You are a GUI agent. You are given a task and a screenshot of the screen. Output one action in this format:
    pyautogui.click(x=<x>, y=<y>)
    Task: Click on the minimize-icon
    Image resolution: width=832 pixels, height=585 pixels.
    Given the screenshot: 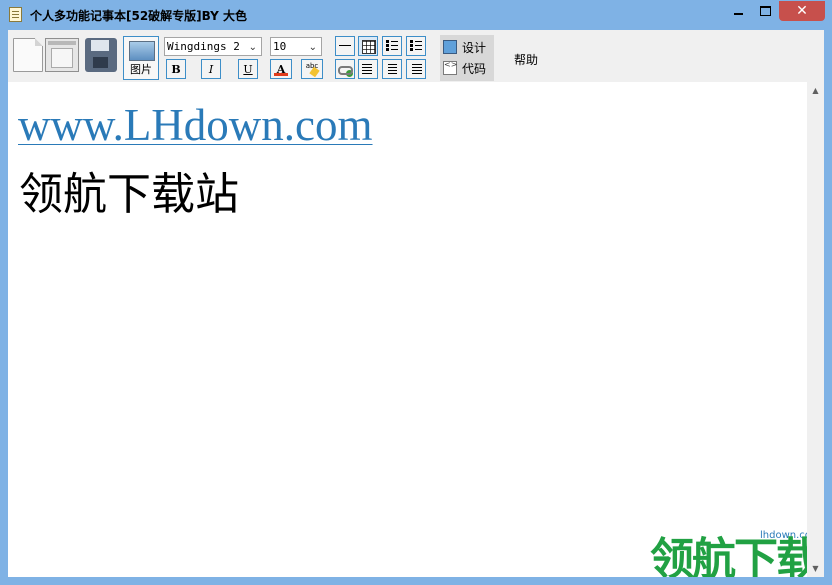 What is the action you would take?
    pyautogui.click(x=738, y=14)
    